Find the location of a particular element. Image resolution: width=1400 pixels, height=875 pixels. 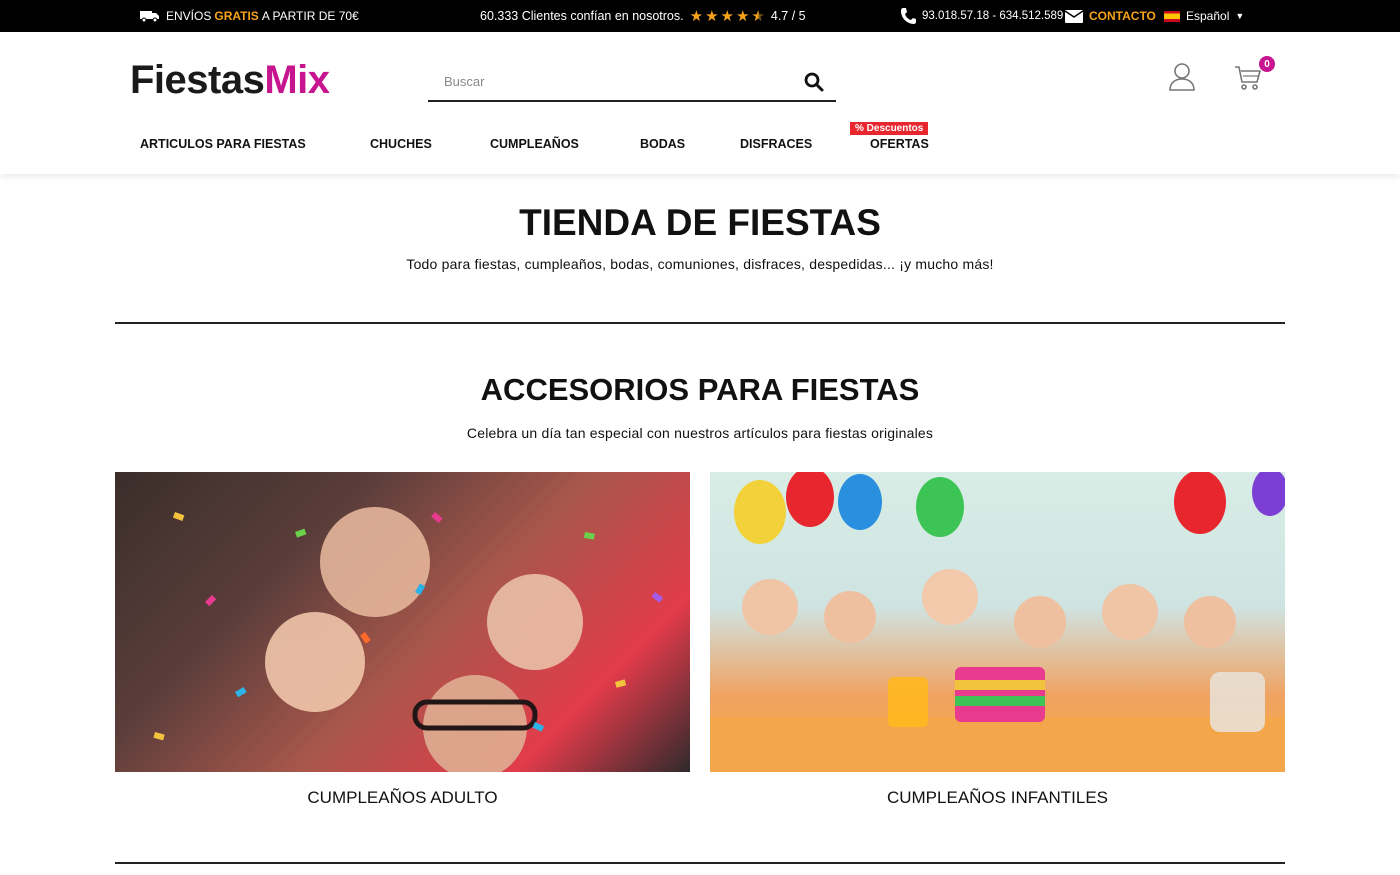

caret-down-icon: ▼ is located at coordinates (1240, 16).